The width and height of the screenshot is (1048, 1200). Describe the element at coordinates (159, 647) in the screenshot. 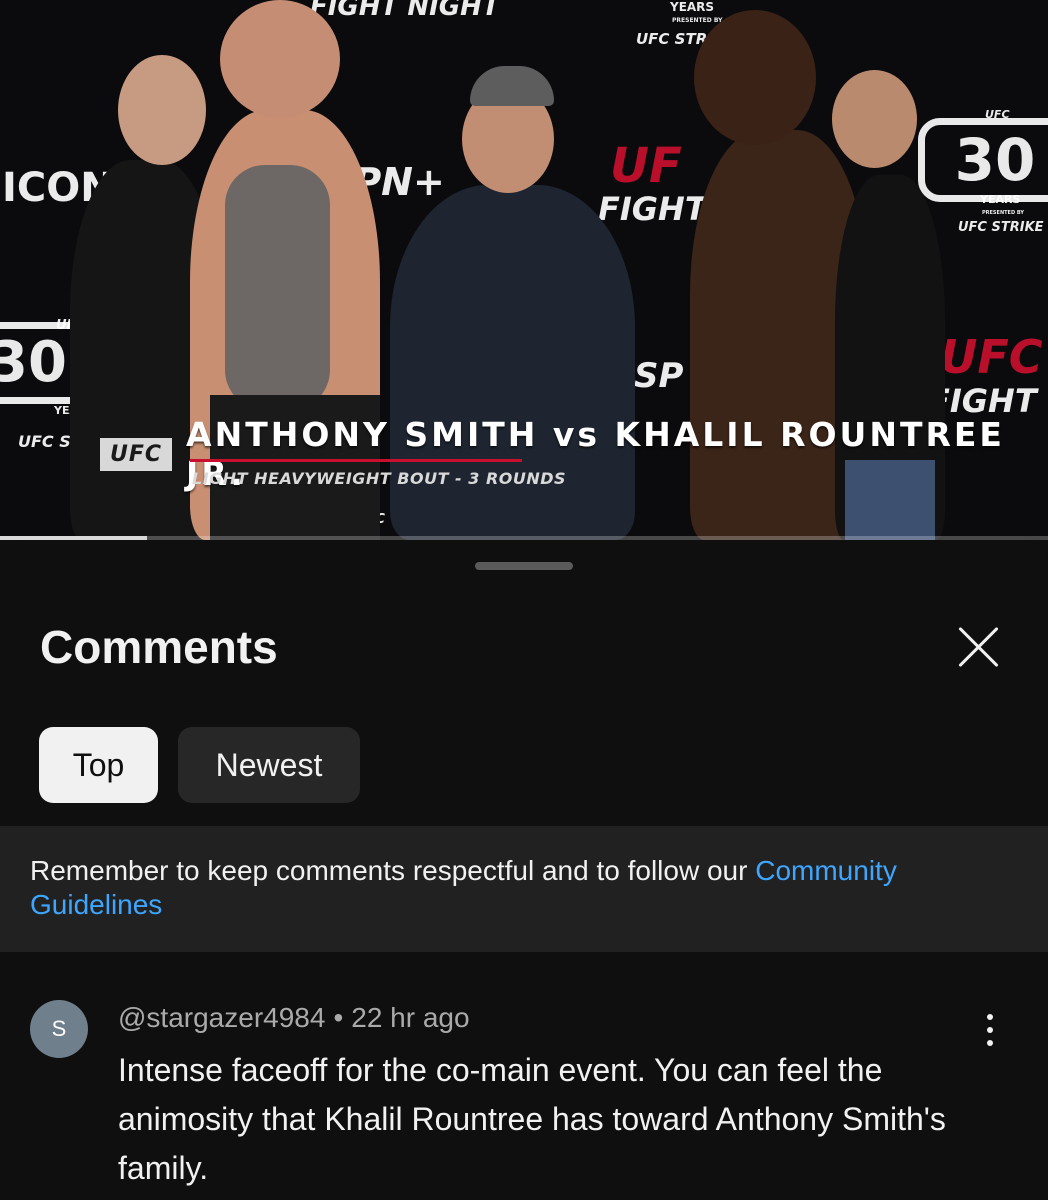

I see `comments-title: Comments` at that location.